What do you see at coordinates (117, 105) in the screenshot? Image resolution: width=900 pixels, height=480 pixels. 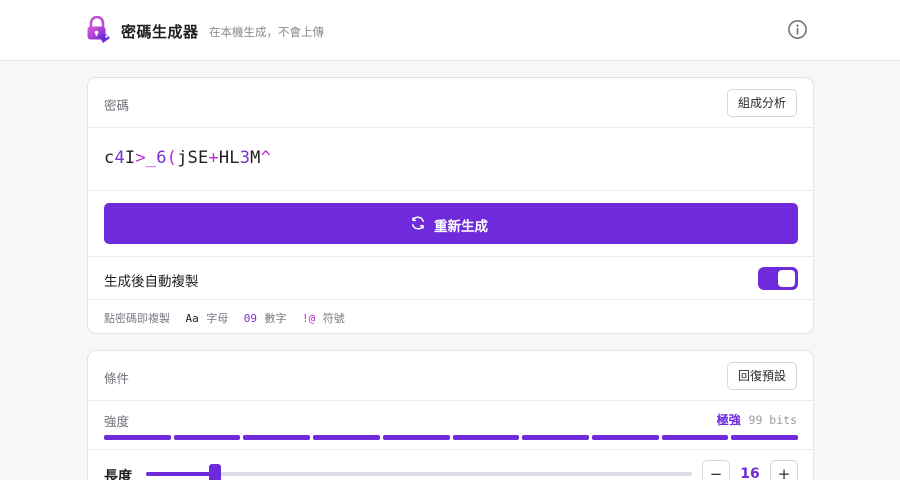 I see `password-label: 密碼` at bounding box center [117, 105].